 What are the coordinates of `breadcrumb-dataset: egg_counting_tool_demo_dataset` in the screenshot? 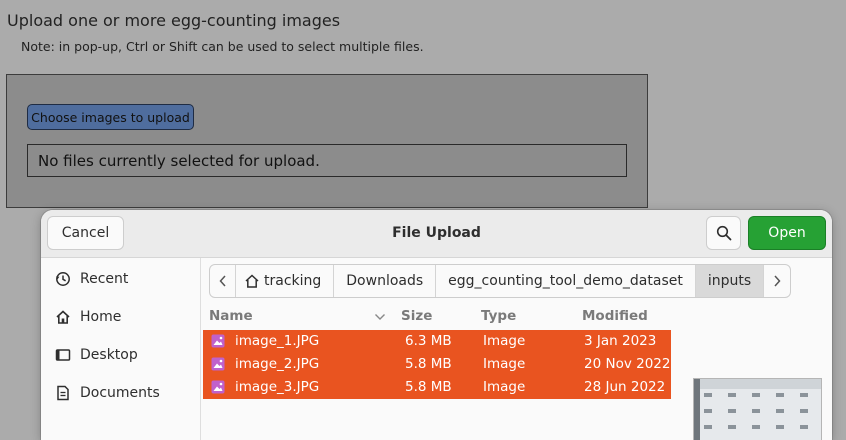 It's located at (566, 281).